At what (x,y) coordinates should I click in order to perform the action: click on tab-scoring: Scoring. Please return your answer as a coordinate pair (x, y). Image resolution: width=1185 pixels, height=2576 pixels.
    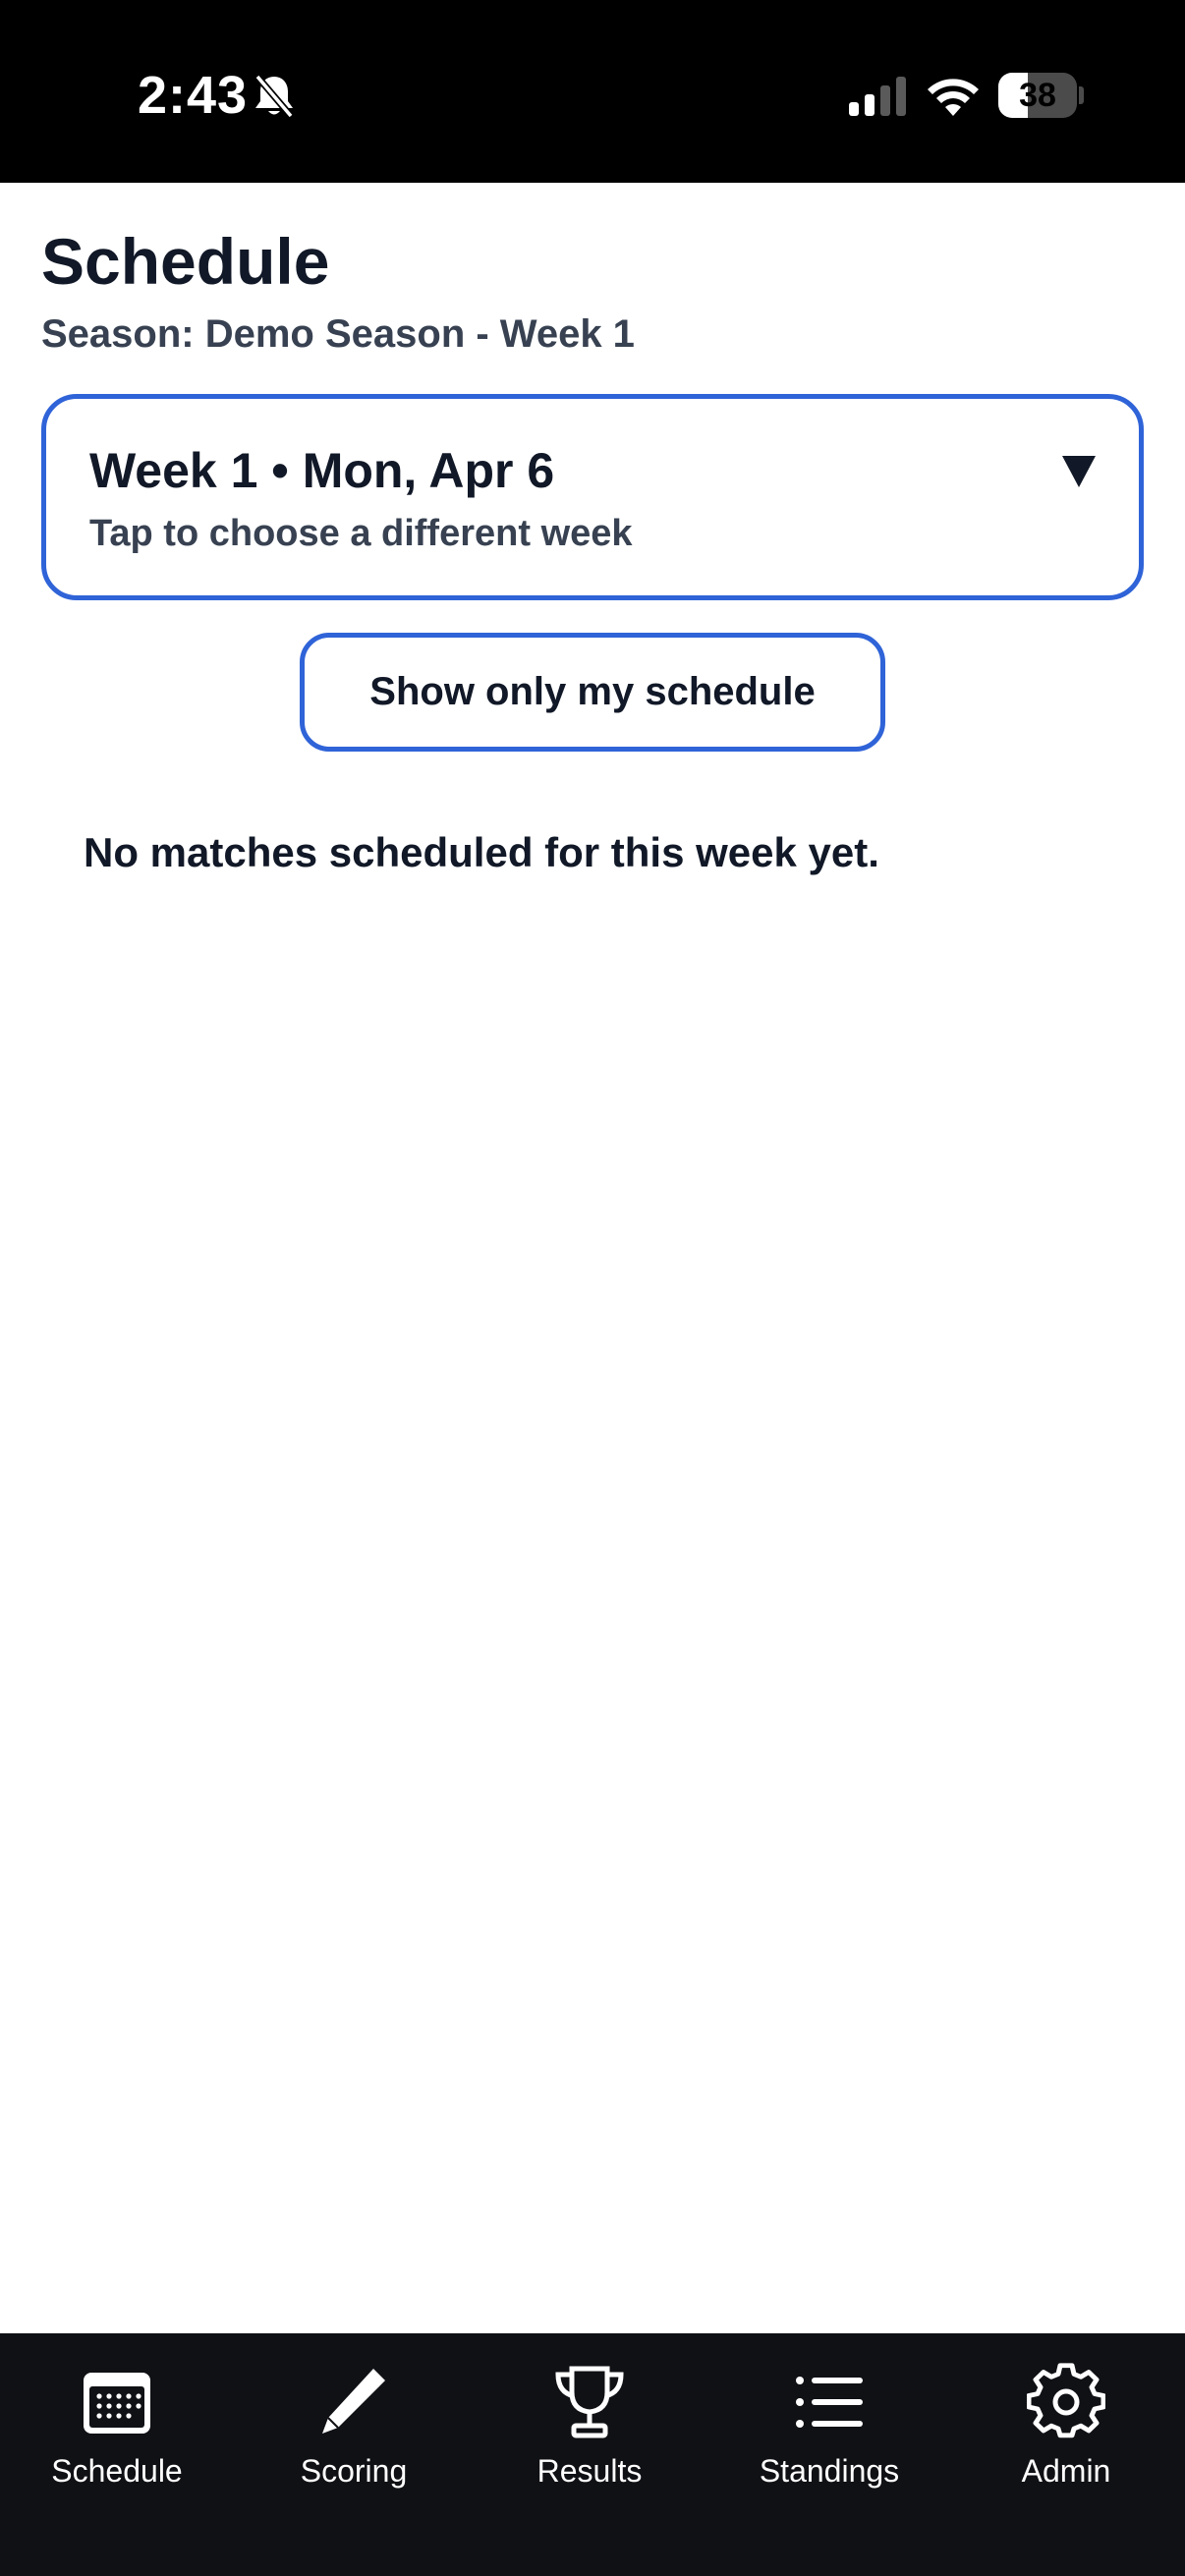
    Looking at the image, I should click on (354, 2426).